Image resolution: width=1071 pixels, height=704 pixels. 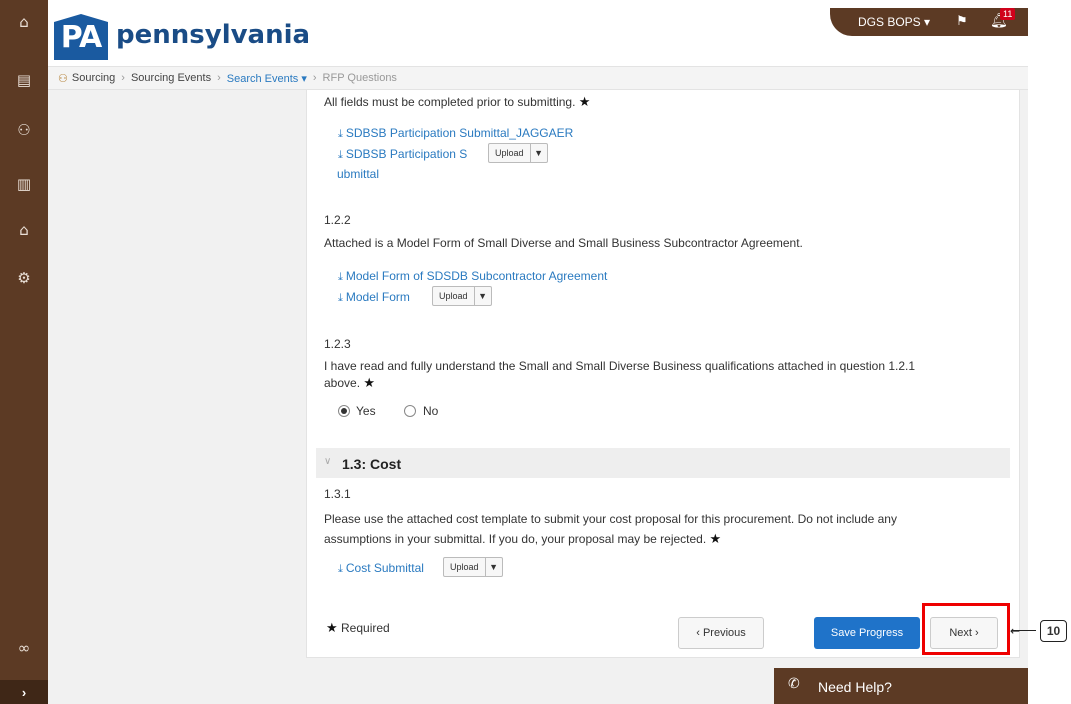 I want to click on q122-upload-group: Upload ▼, so click(x=462, y=296).